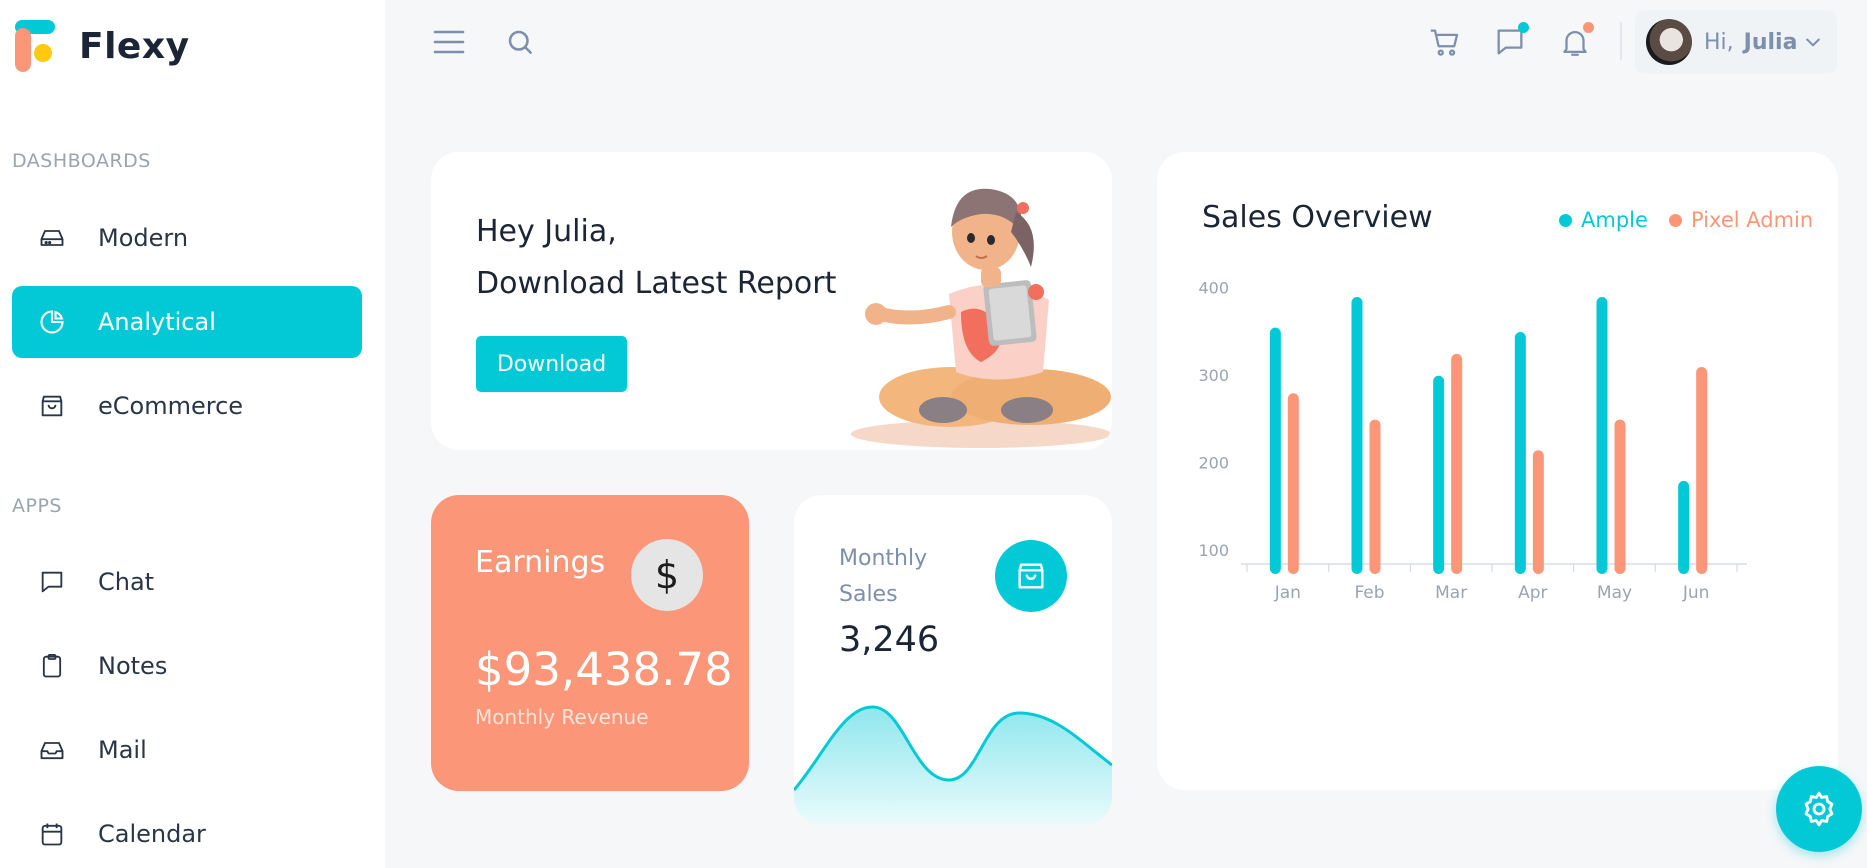 Image resolution: width=1867 pixels, height=868 pixels. What do you see at coordinates (1213, 287) in the screenshot?
I see `y-tick-label: 400` at bounding box center [1213, 287].